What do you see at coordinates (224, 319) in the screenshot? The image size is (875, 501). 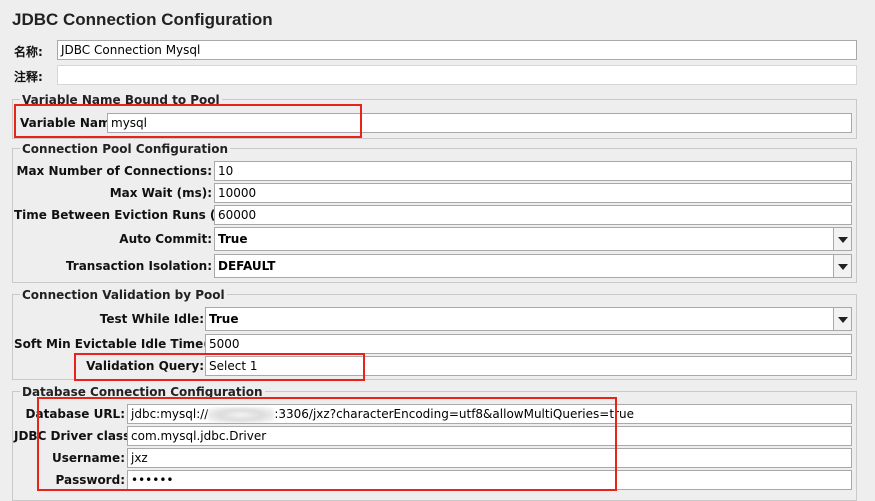 I see `test-while-idle-value: True` at bounding box center [224, 319].